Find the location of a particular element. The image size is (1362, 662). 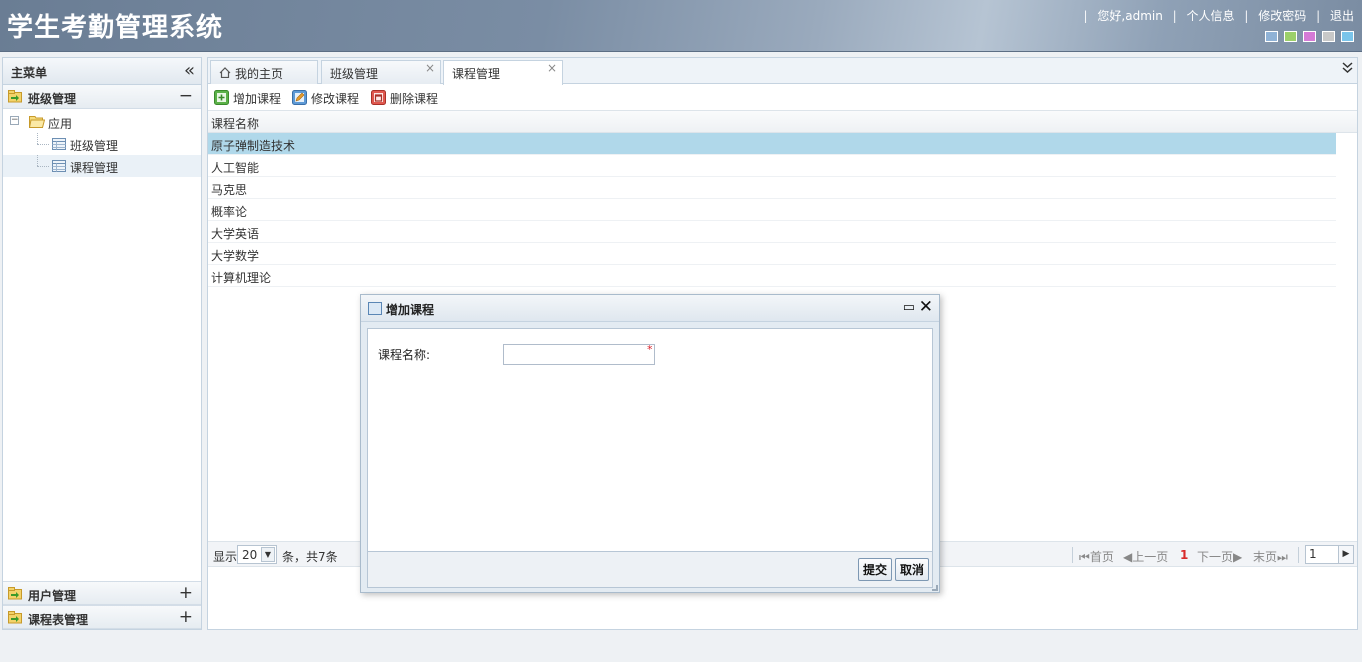

dialog-titlebar: 增加课程 ▭ ✕ is located at coordinates (650, 308).